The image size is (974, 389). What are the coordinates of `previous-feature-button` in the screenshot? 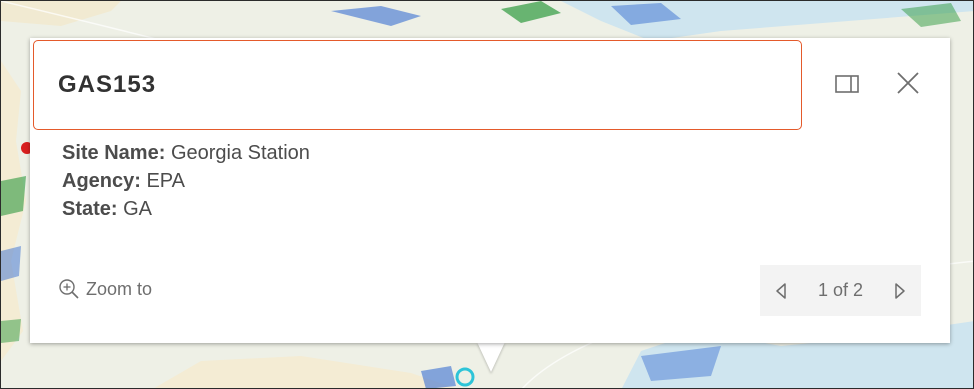 It's located at (781, 291).